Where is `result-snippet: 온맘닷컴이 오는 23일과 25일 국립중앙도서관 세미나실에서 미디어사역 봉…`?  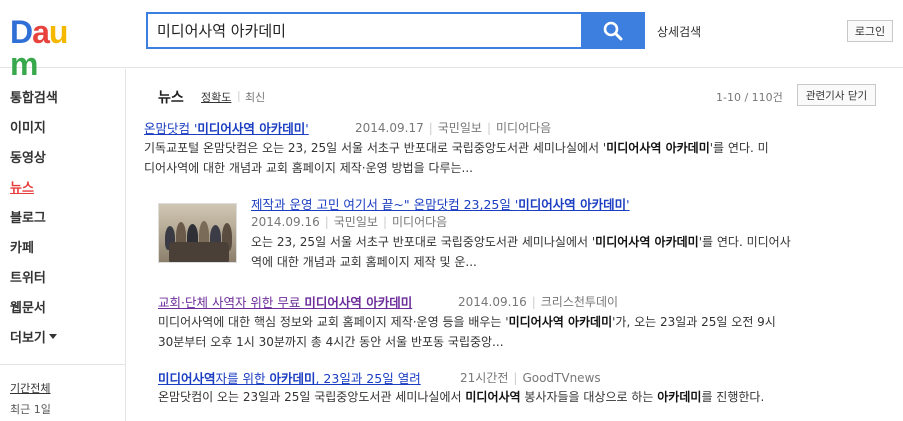
result-snippet: 온맘닷컴이 오는 23일과 25일 국립중앙도서관 세미나실에서 미디어사역 봉… is located at coordinates (461, 397).